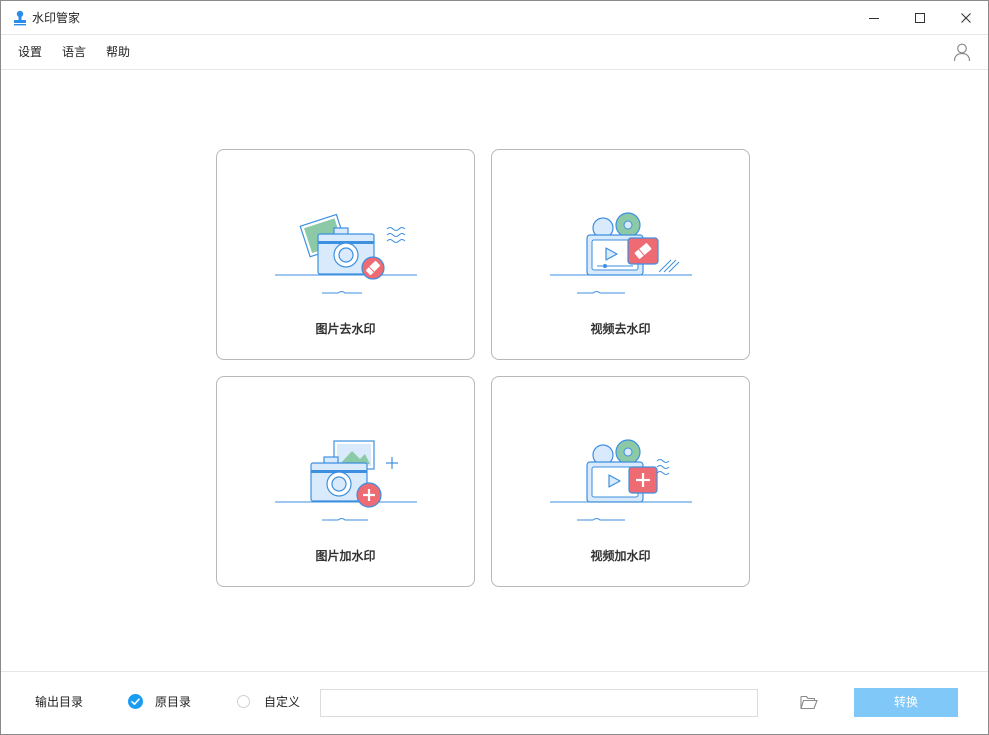 Image resolution: width=989 pixels, height=735 pixels. Describe the element at coordinates (56, 18) in the screenshot. I see `window-title: 水印管家` at that location.